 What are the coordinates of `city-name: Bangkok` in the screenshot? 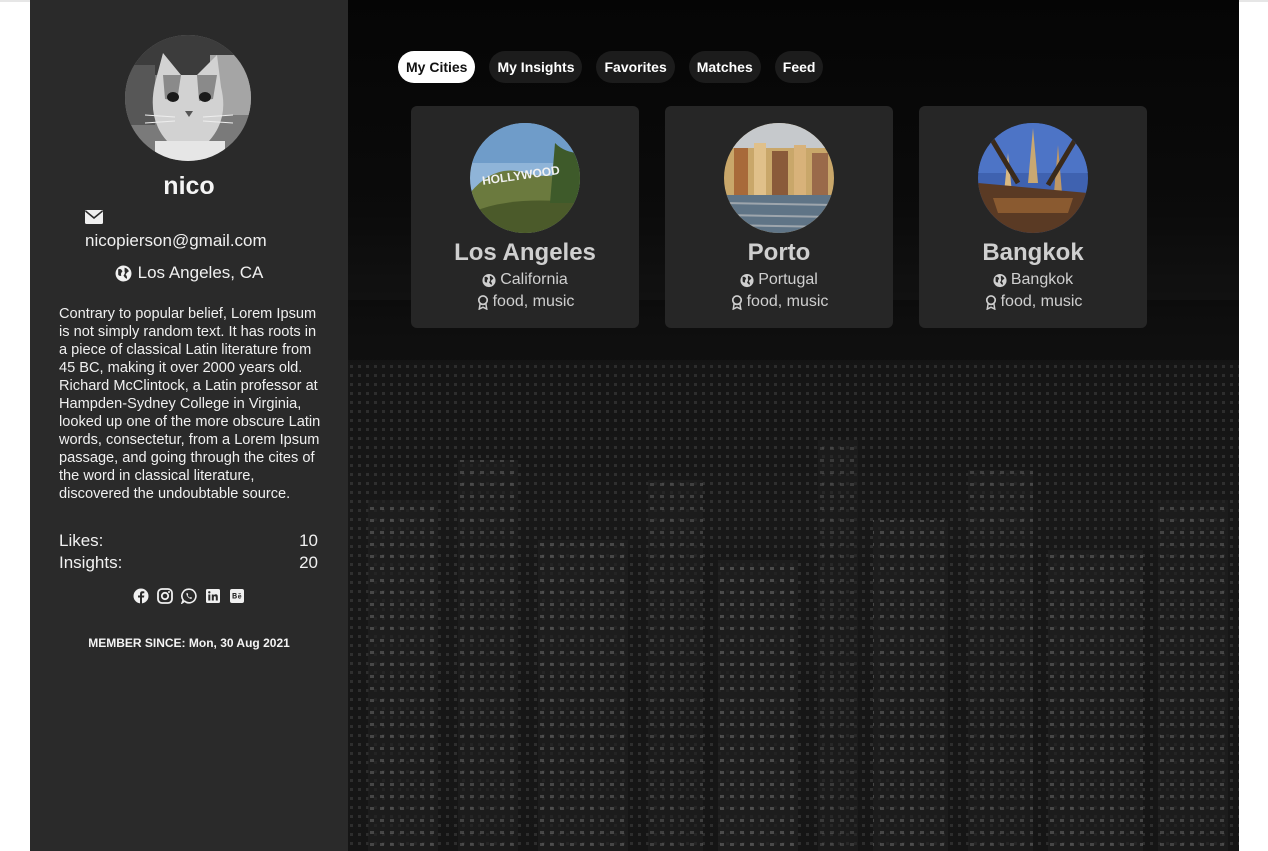 It's located at (1033, 252).